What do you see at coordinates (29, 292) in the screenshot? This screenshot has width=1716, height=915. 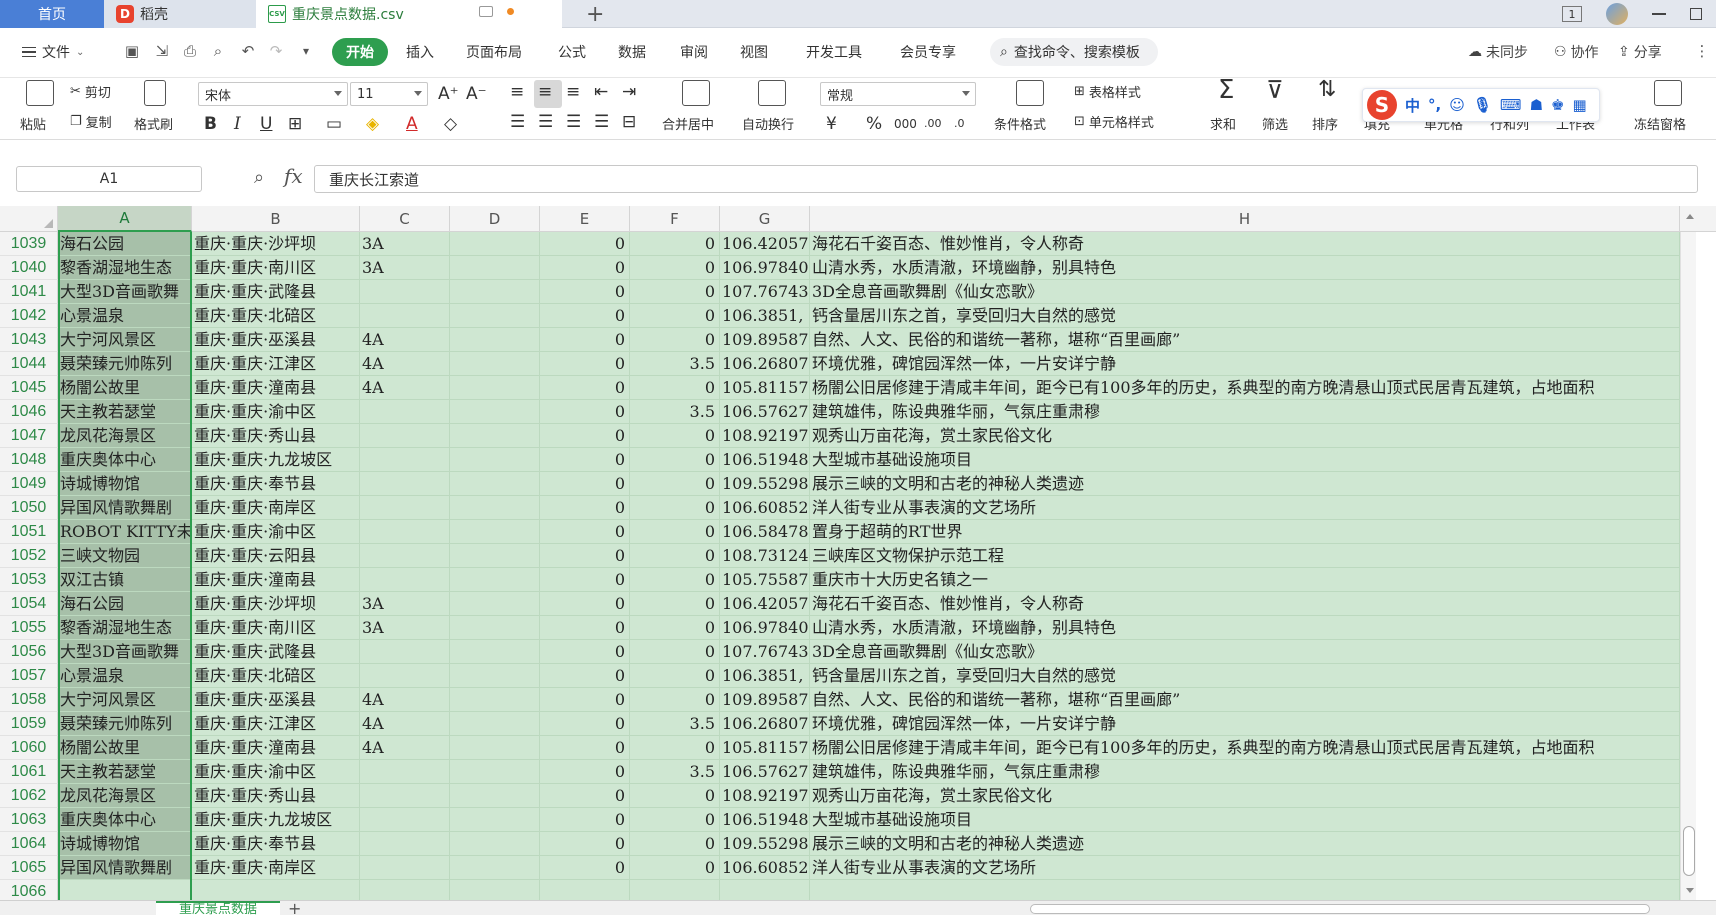 I see `row-number: 1041` at bounding box center [29, 292].